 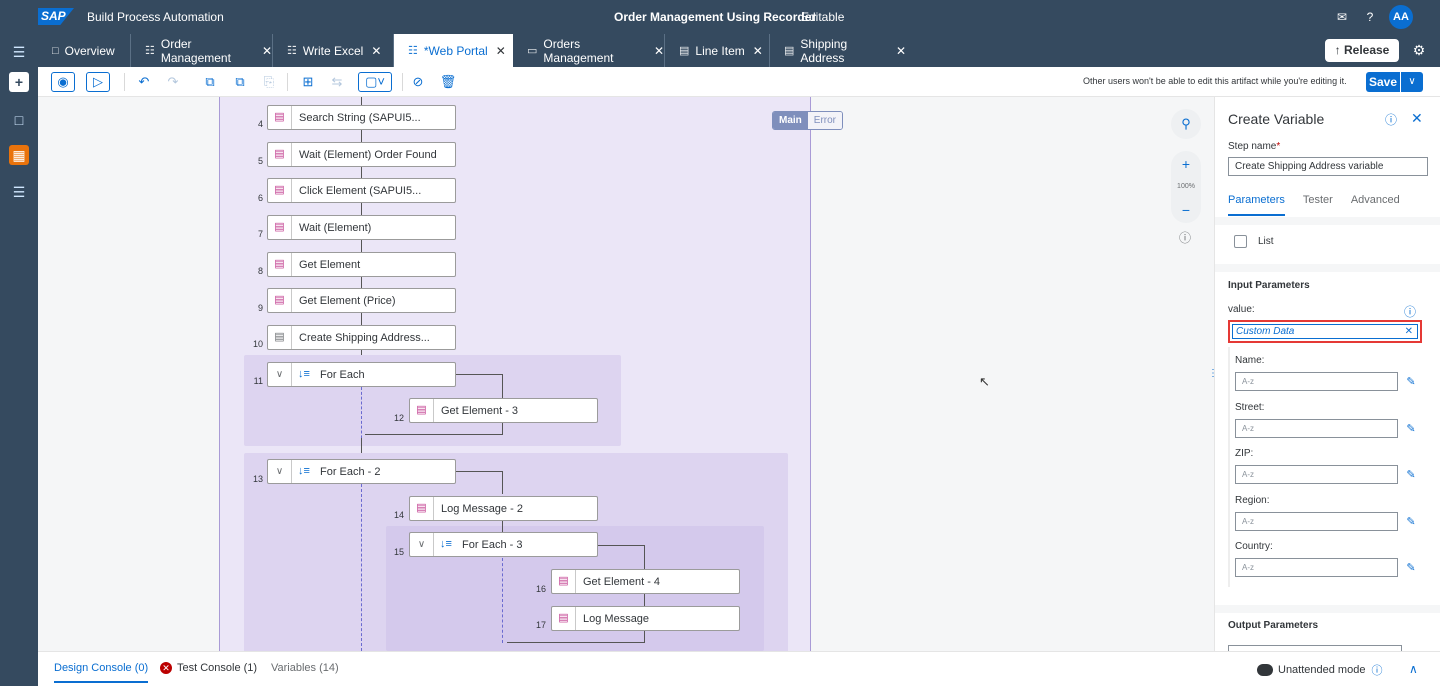 What do you see at coordinates (1419, 50) in the screenshot?
I see `gear-icon: ⚙` at bounding box center [1419, 50].